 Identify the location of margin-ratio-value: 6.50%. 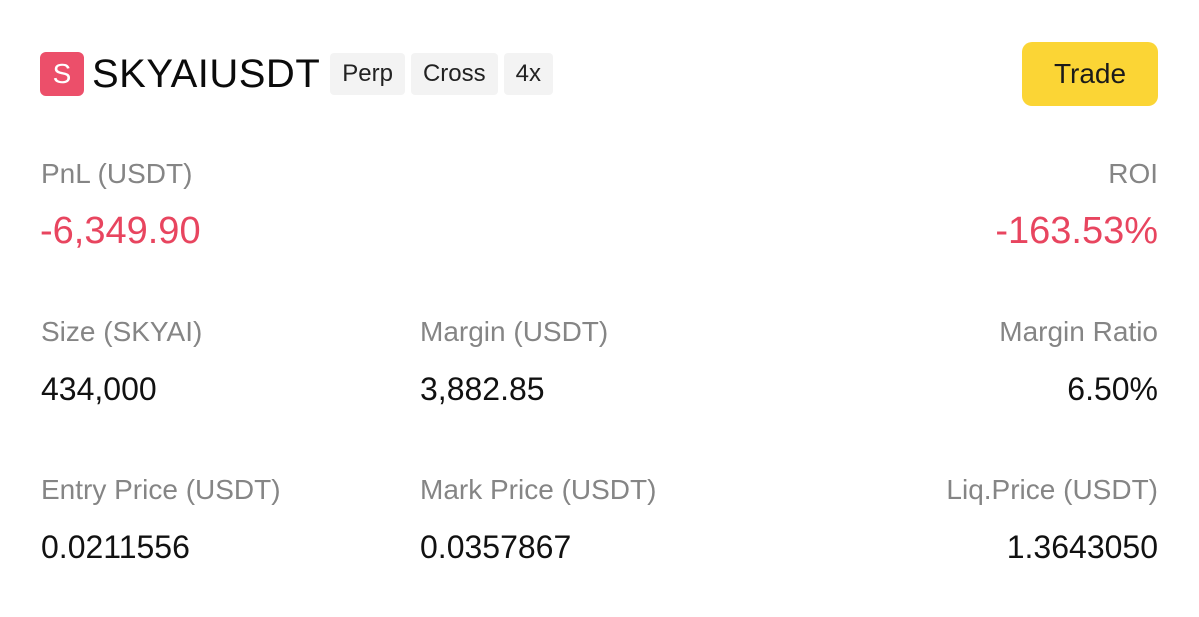
(1112, 389).